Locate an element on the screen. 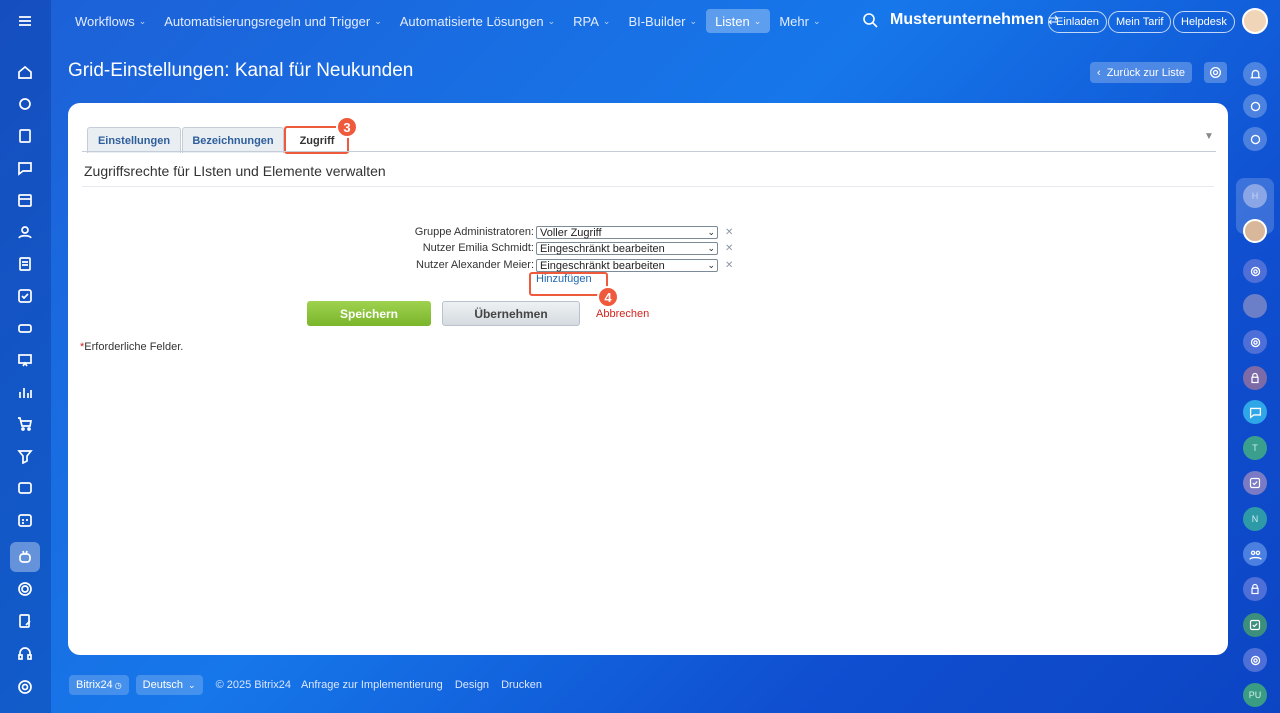 The height and width of the screenshot is (713, 1280). back-to-list-button: ‹ Zurück zur Liste is located at coordinates (1141, 72).